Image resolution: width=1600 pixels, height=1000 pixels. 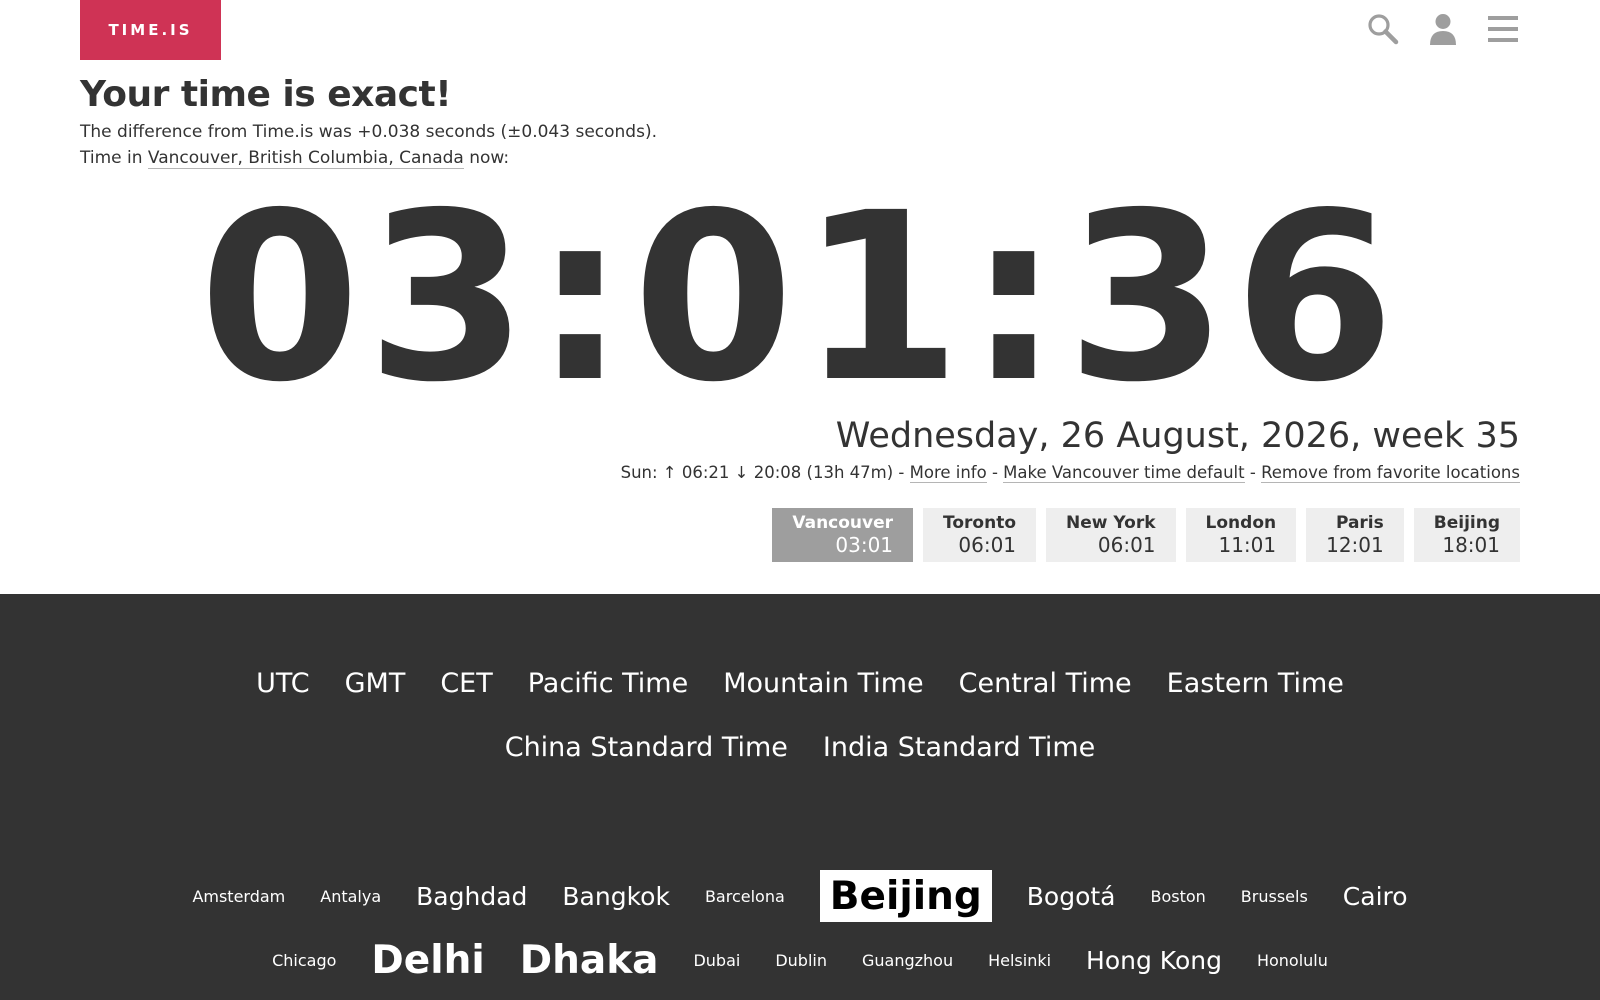 I want to click on city-tab-london: London 11:01, so click(x=1241, y=535).